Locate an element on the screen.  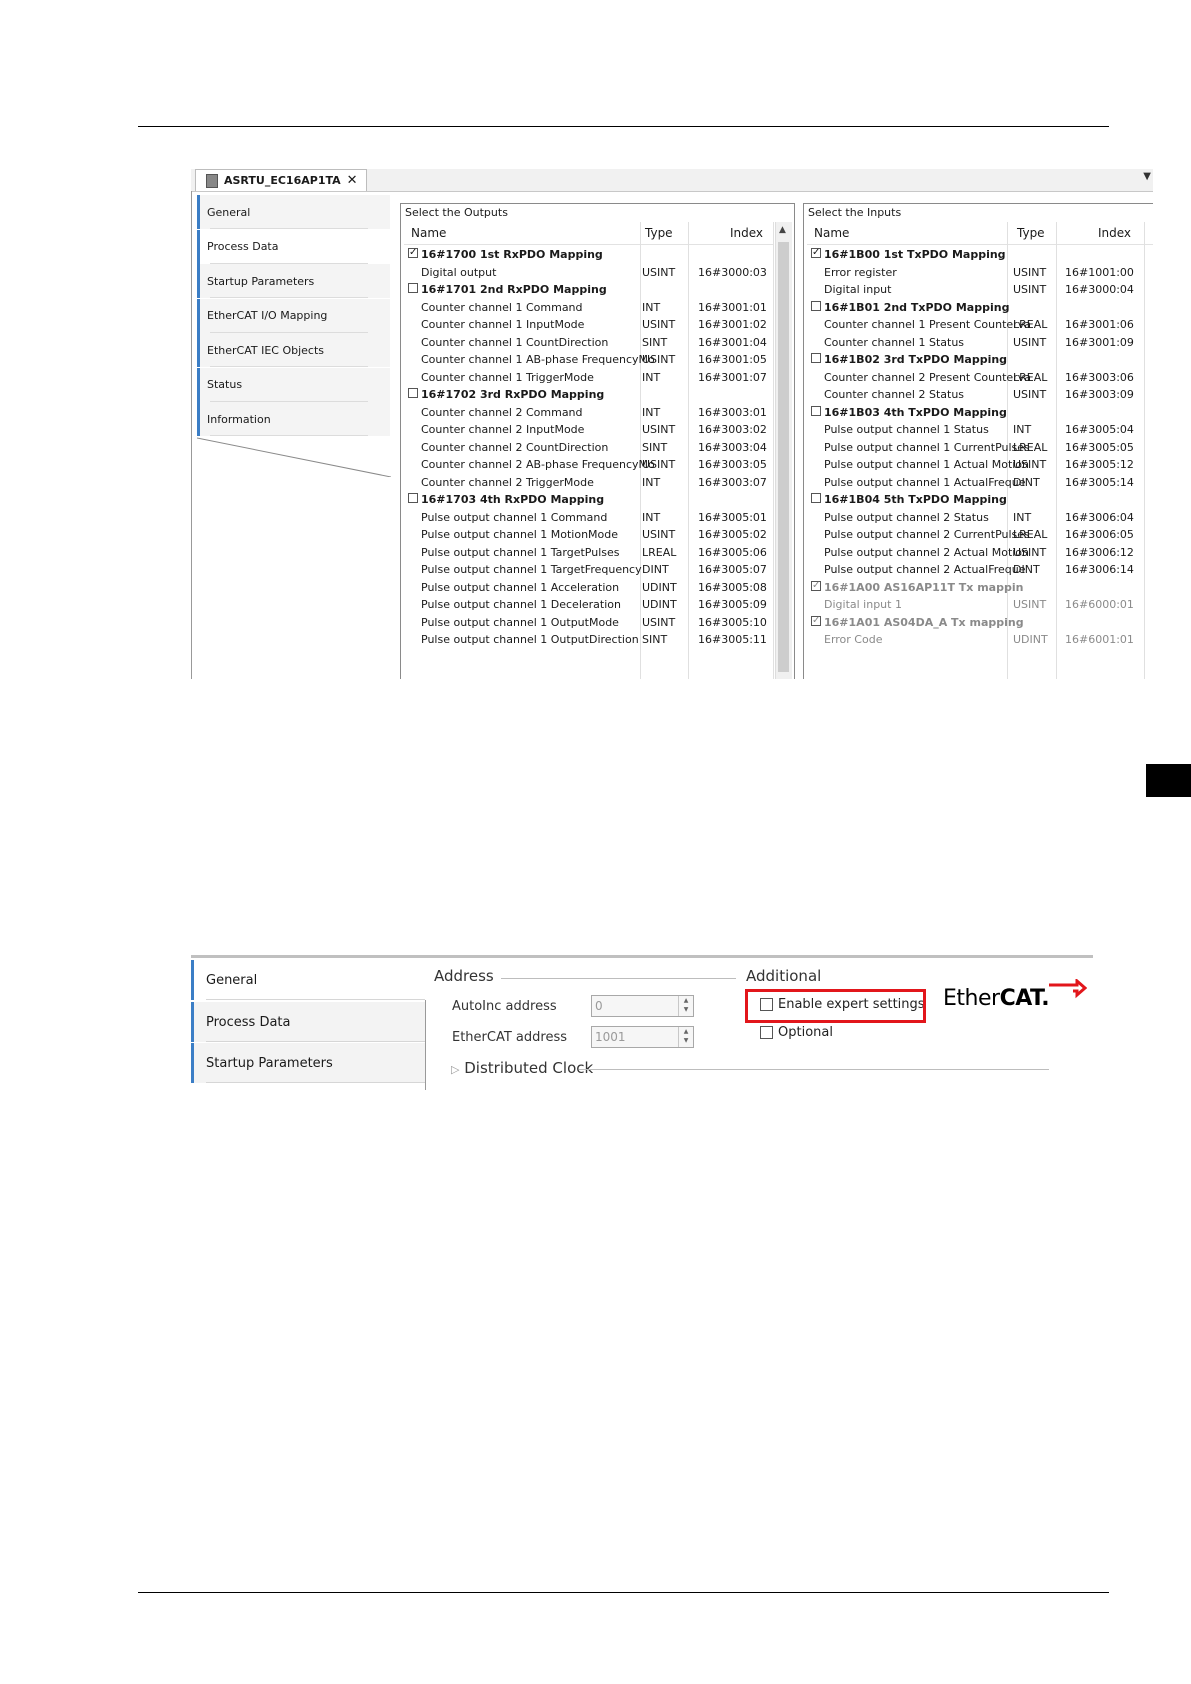
row-name: 16#1700 1st RxPDO Mapping is located at coordinates (512, 254).